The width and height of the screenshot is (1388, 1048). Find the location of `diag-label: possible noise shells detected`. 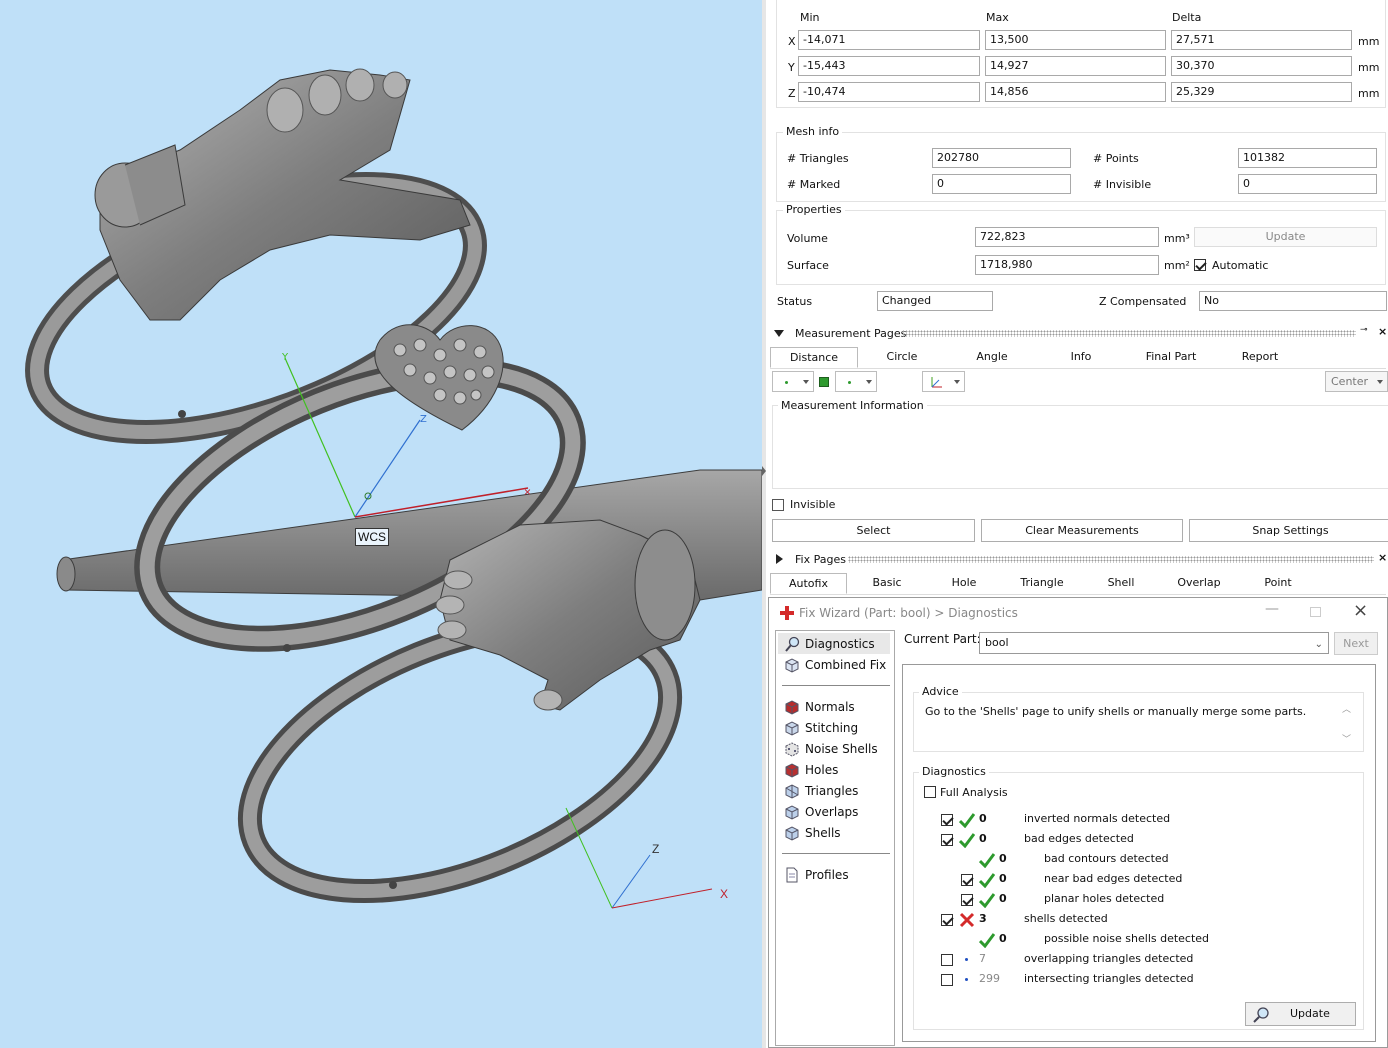

diag-label: possible noise shells detected is located at coordinates (1127, 938).